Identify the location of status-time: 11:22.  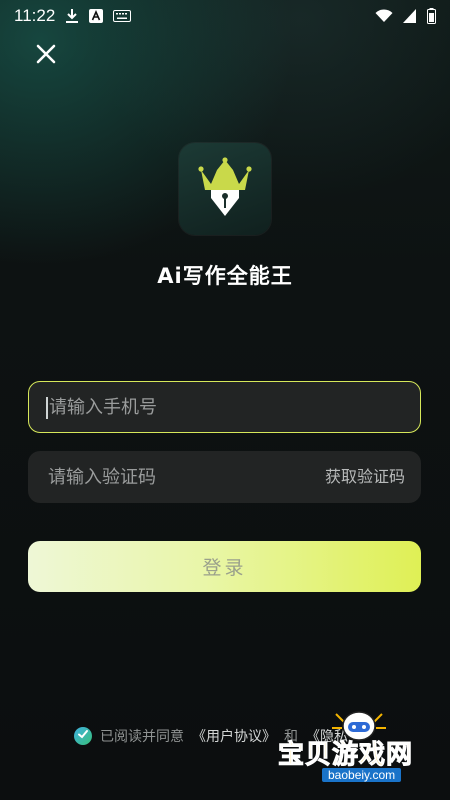
(35, 15).